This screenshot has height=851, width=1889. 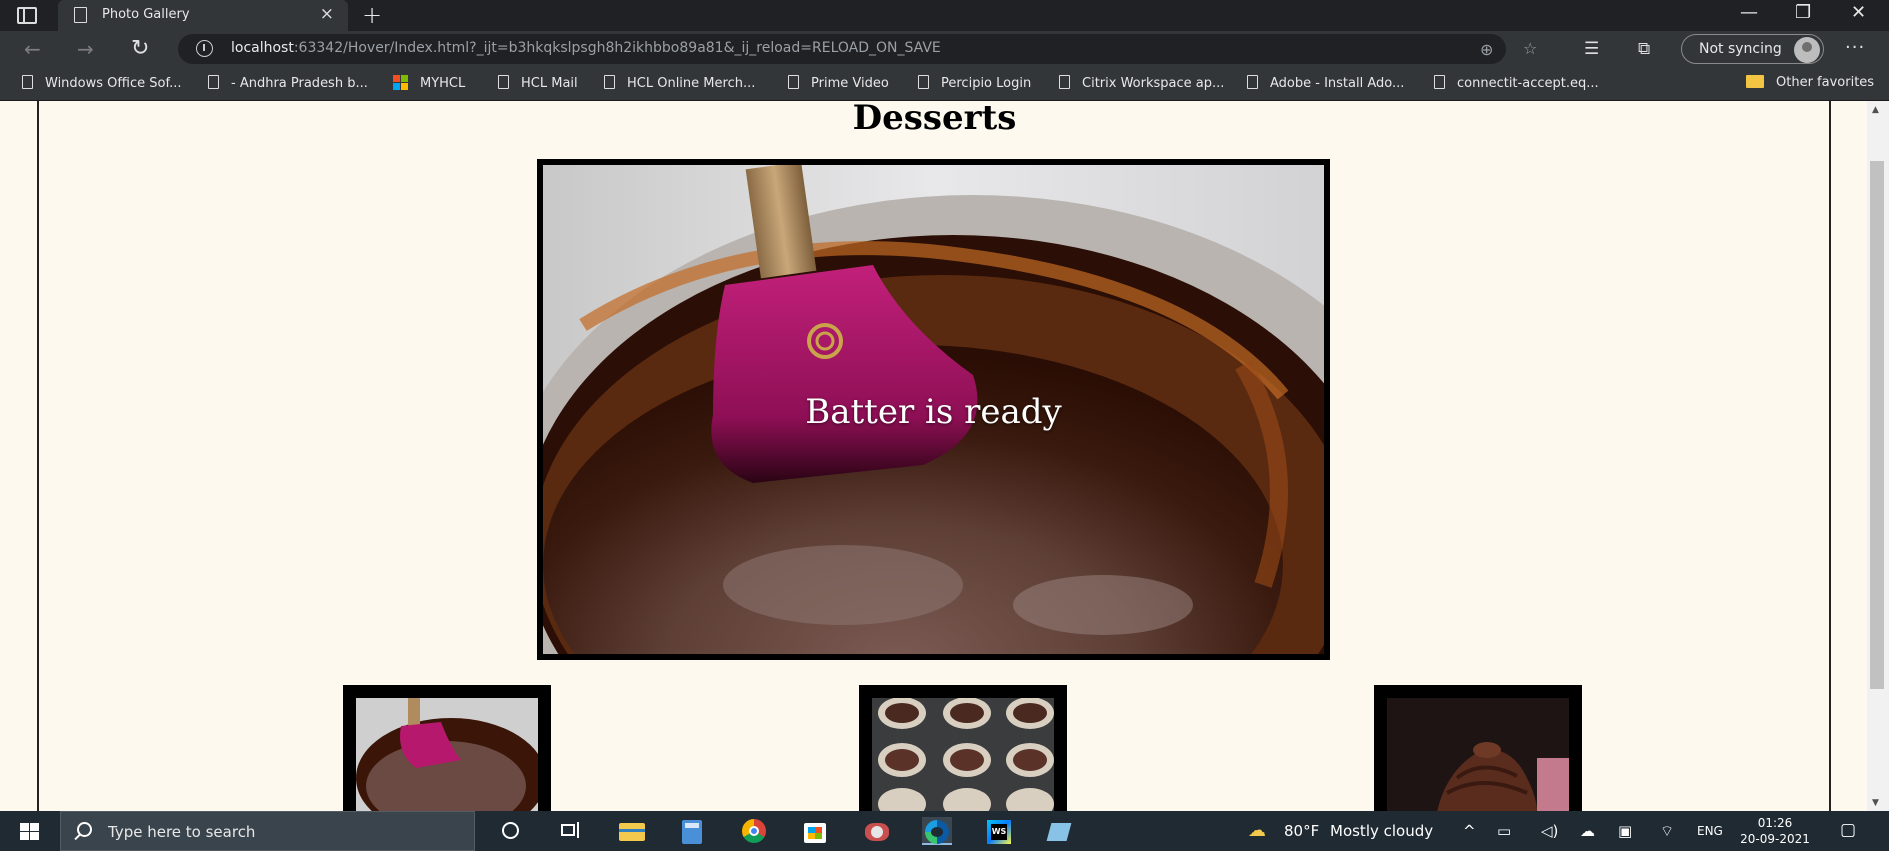 What do you see at coordinates (1257, 830) in the screenshot?
I see `weather-icon: ☁` at bounding box center [1257, 830].